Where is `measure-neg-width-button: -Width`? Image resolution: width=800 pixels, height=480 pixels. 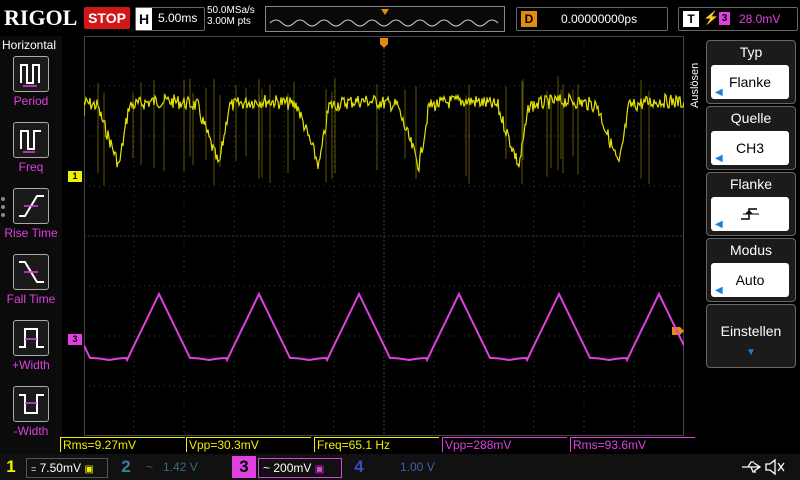 measure-neg-width-button: -Width is located at coordinates (31, 412).